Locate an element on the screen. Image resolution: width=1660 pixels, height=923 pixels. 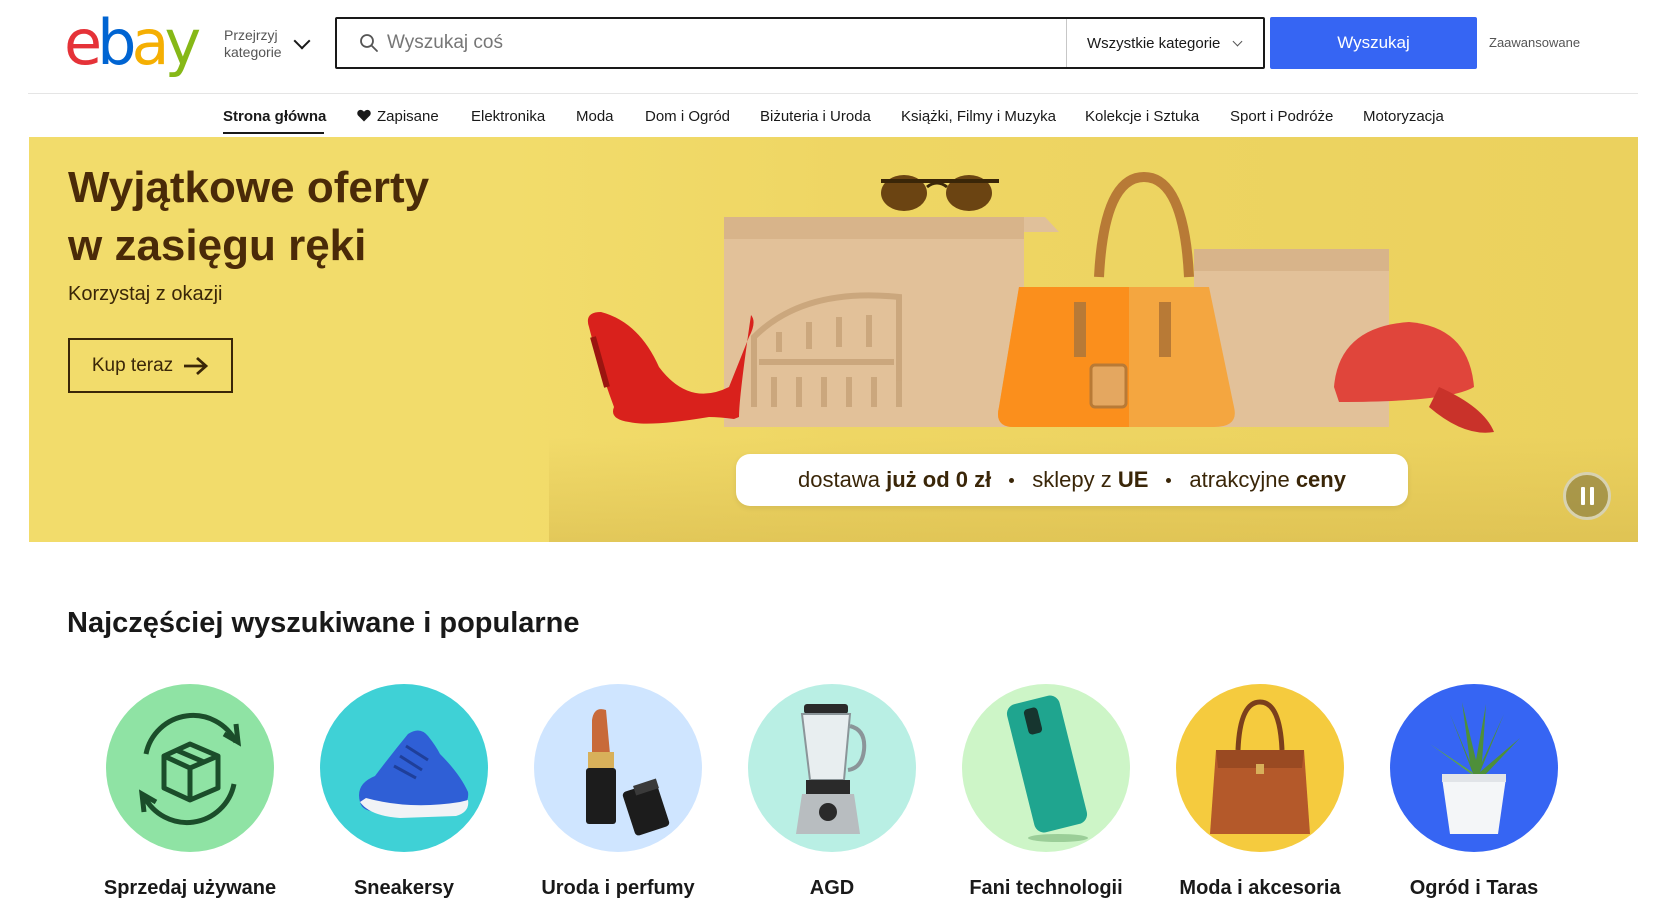
nav-item-fashion: Moda is located at coordinates (595, 116).